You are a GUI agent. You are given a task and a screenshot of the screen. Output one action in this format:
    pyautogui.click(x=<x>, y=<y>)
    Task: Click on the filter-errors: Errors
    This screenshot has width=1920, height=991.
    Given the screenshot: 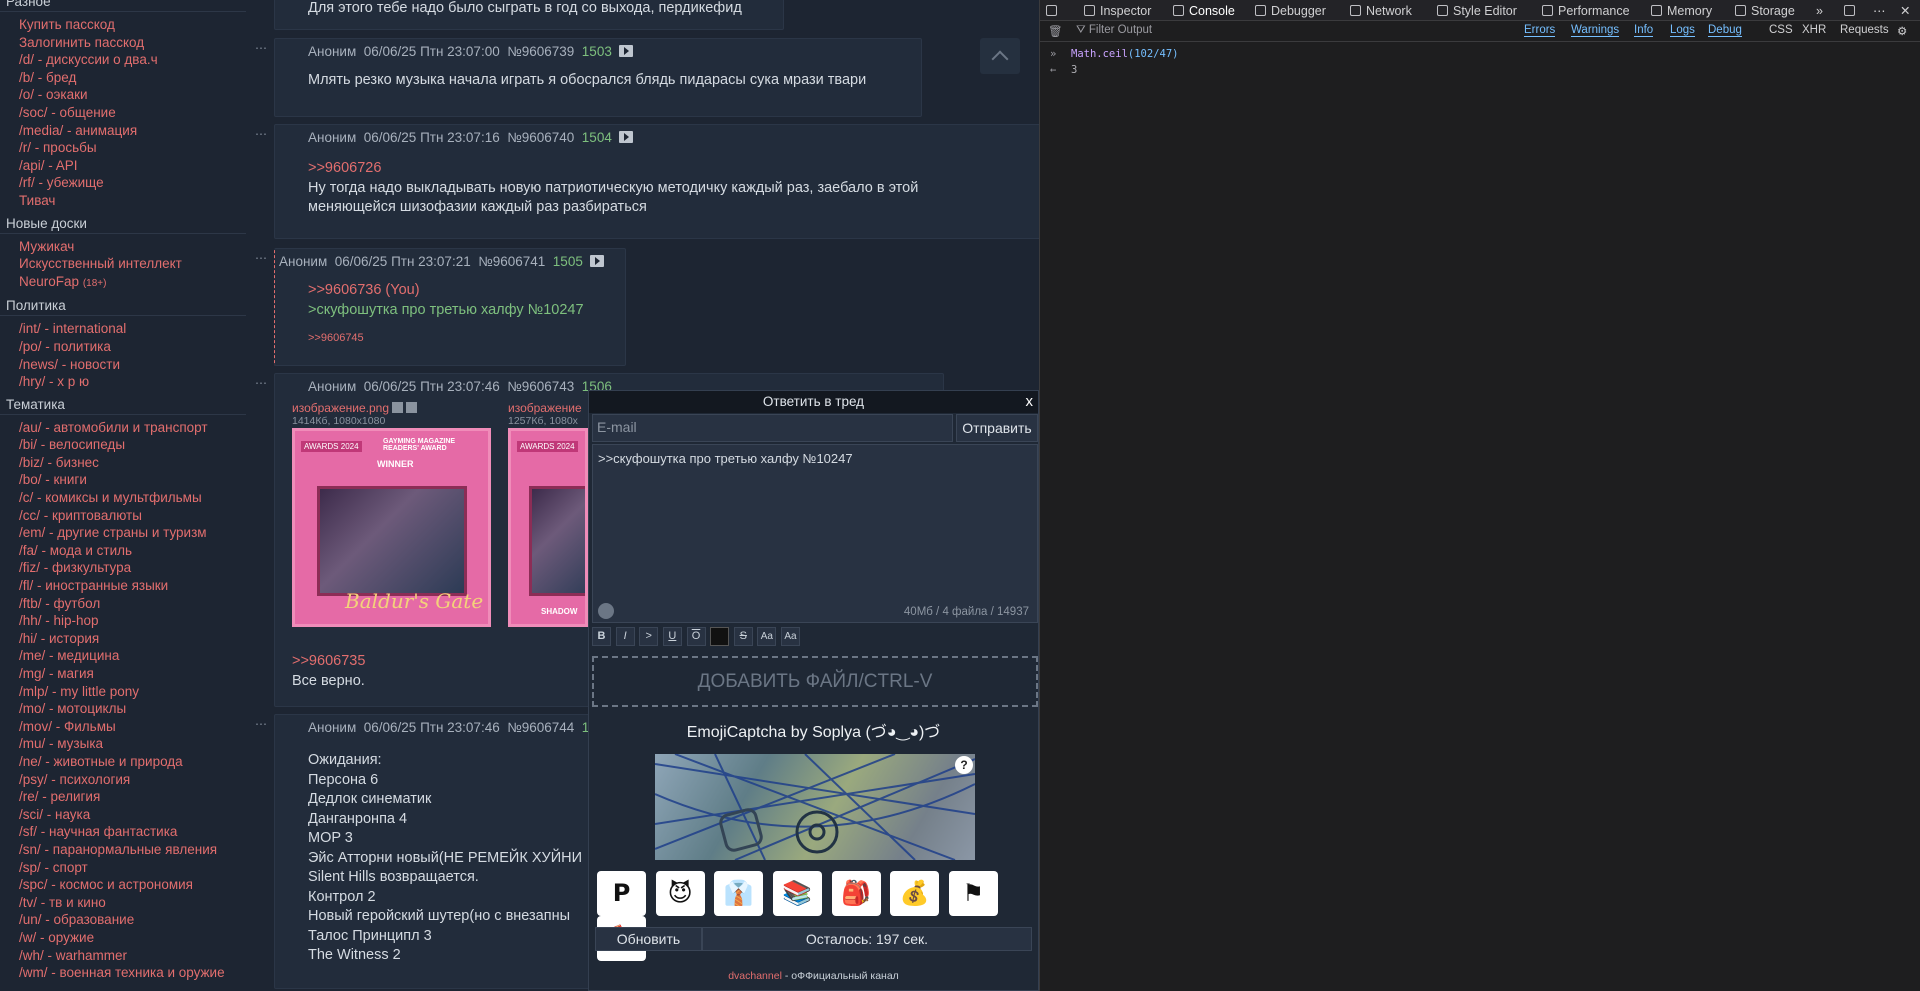 What is the action you would take?
    pyautogui.click(x=1540, y=30)
    